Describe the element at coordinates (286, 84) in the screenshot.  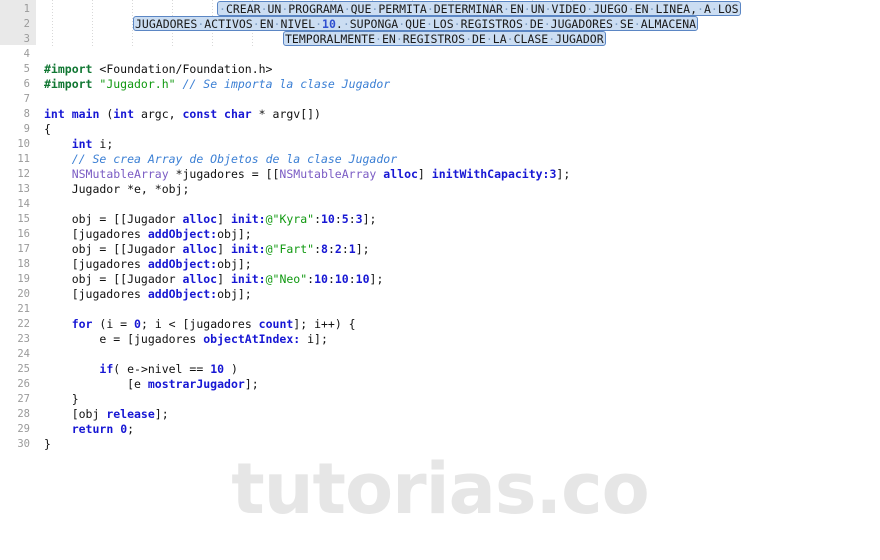
I see `code-token-cmt: // Se importa la clase Jugador` at that location.